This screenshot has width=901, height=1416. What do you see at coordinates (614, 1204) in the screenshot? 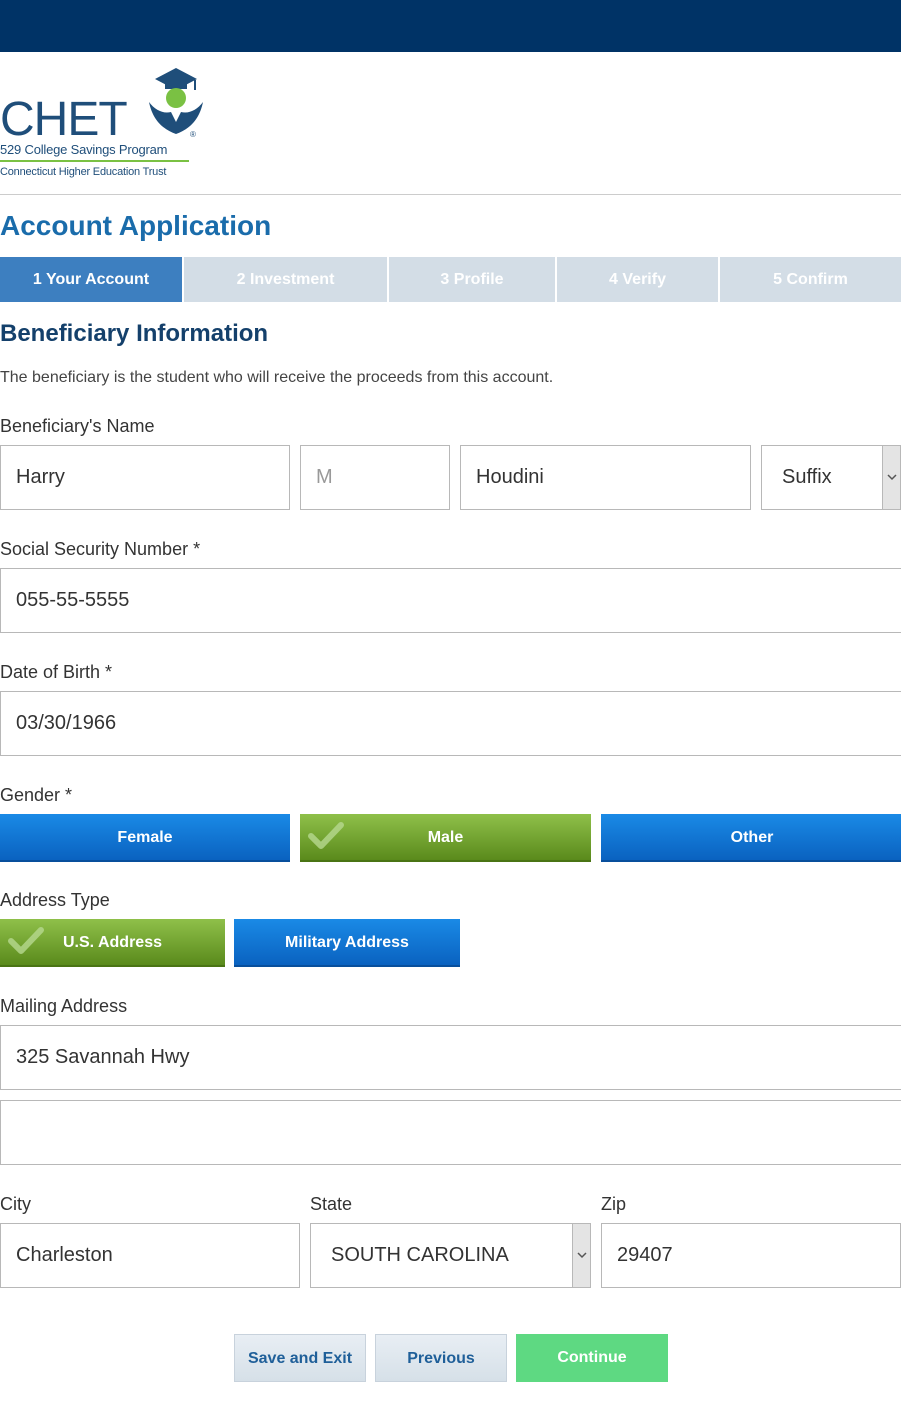
I see `zip-label: Zip` at bounding box center [614, 1204].